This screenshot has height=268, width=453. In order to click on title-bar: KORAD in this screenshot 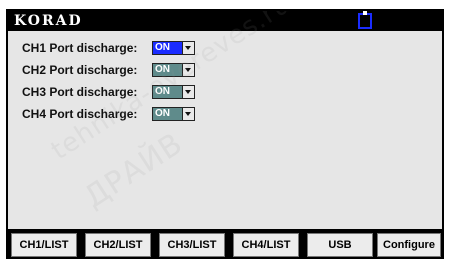, I will do `click(225, 21)`.